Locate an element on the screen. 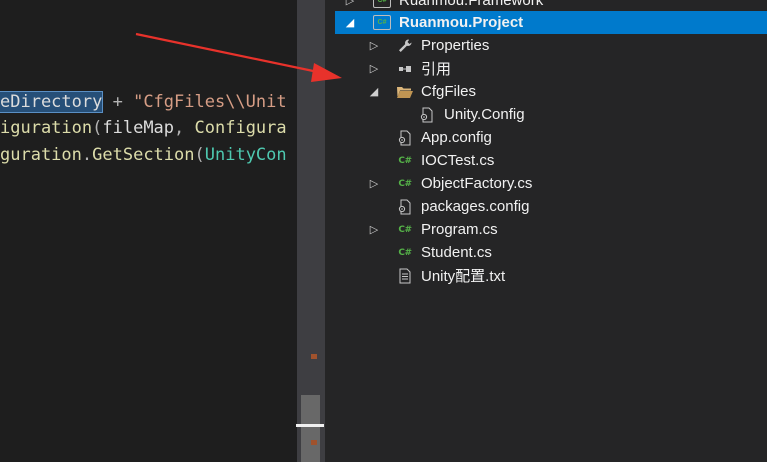  caret-position-marker is located at coordinates (310, 425).